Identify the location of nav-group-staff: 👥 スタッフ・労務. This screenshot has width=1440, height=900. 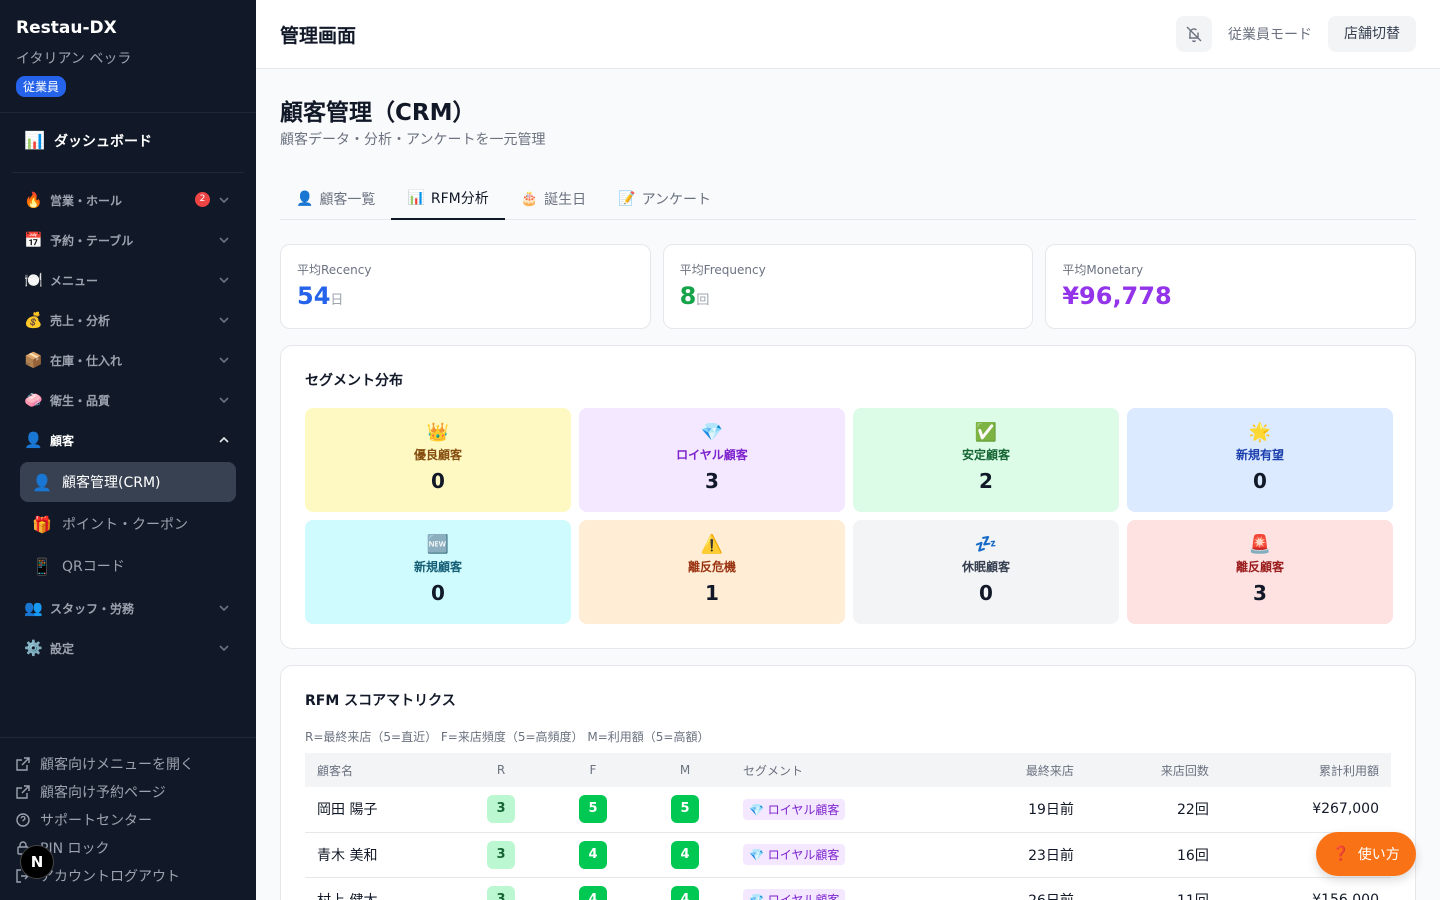
(128, 608).